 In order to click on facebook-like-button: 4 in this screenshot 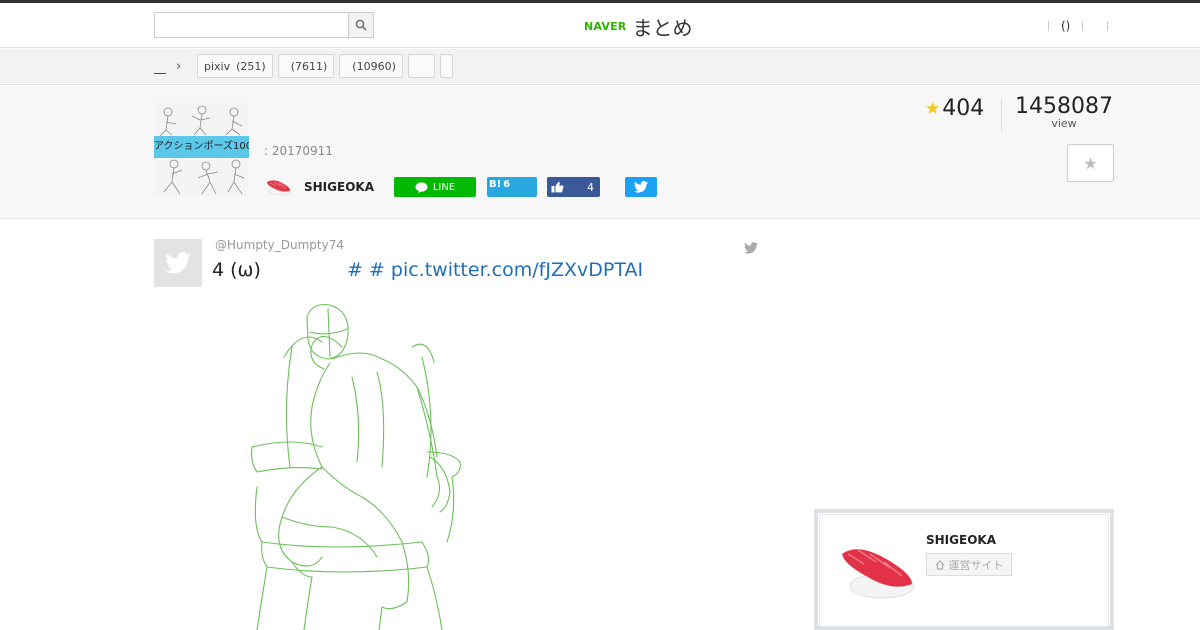, I will do `click(573, 187)`.